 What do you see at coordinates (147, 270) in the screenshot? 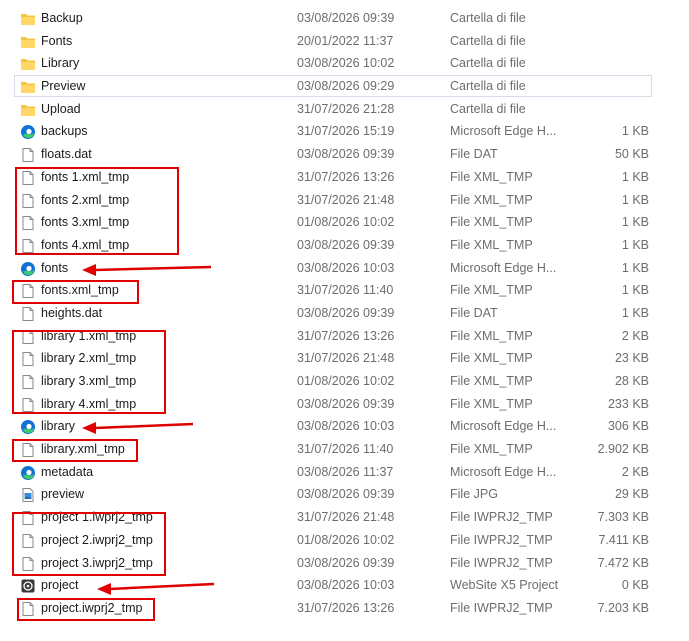
I see `arrow-fonts` at bounding box center [147, 270].